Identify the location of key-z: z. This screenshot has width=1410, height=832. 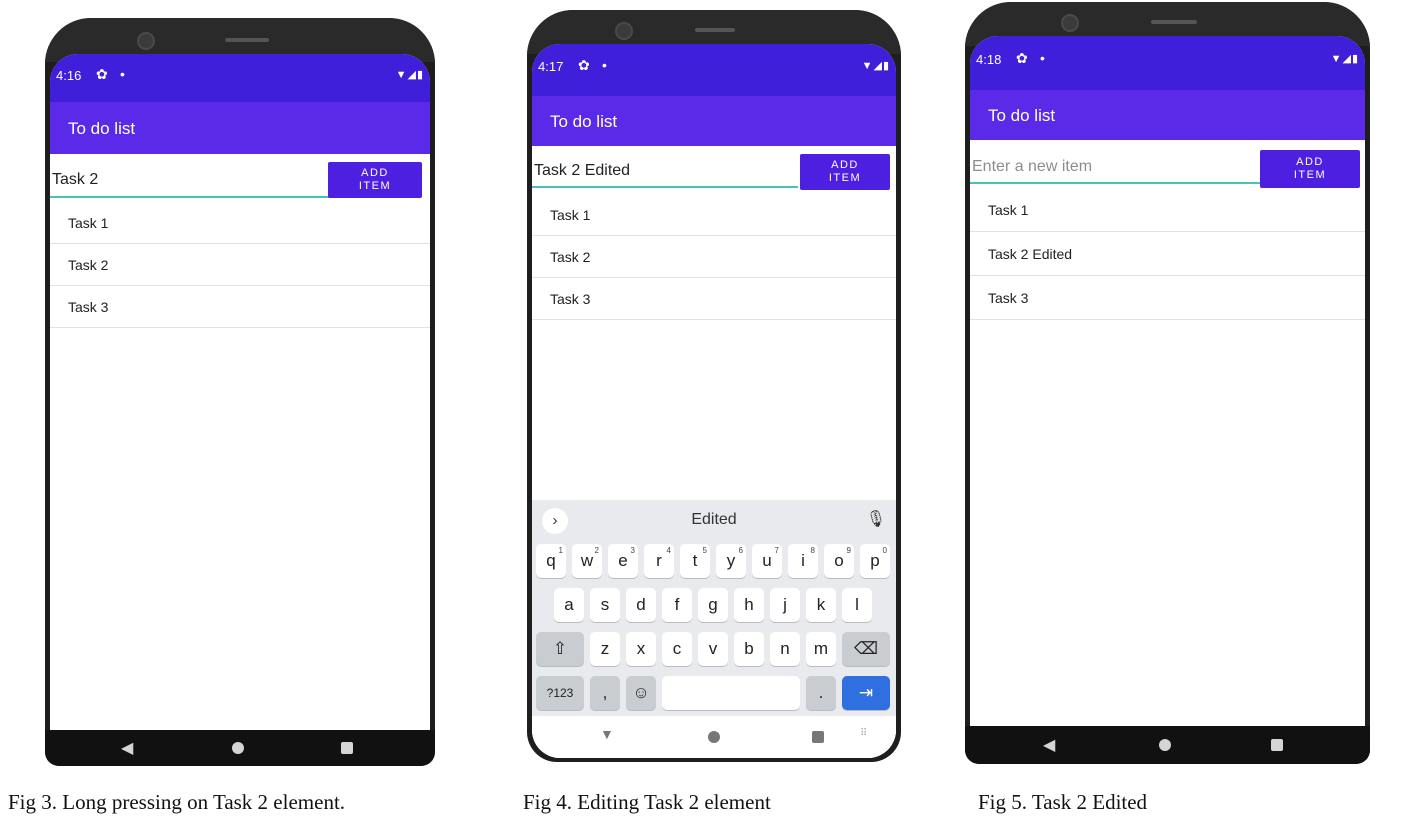
(605, 649).